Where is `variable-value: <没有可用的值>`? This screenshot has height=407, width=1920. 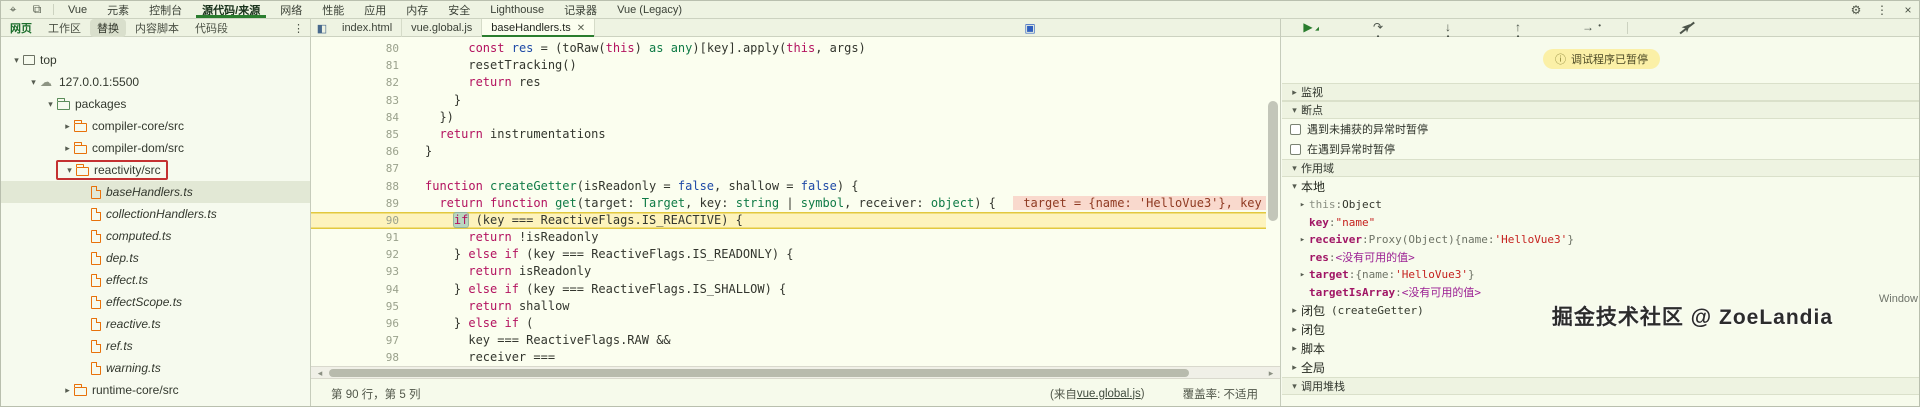 variable-value: <没有可用的值> is located at coordinates (1375, 258).